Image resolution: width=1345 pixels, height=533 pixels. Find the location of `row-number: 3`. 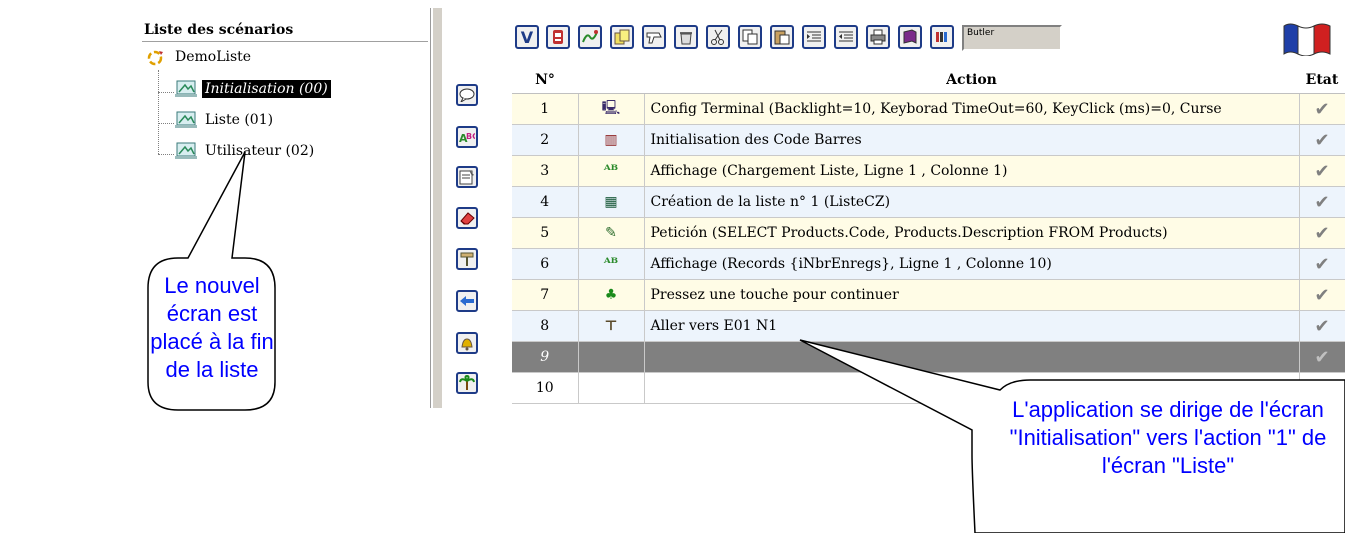

row-number: 3 is located at coordinates (545, 171).